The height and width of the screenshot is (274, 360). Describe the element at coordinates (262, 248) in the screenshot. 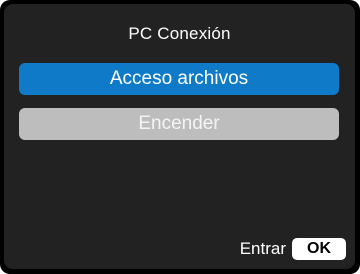

I see `enter-label: Entrar` at that location.